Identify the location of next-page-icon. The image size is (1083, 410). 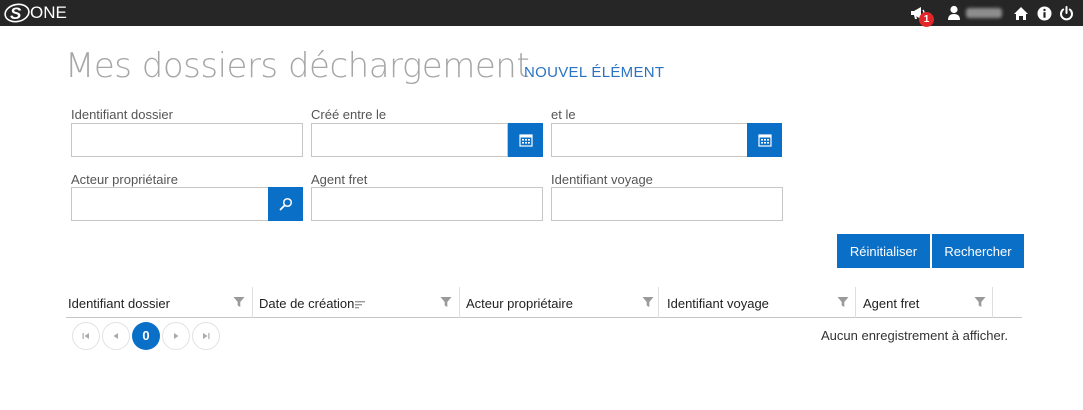
(176, 336).